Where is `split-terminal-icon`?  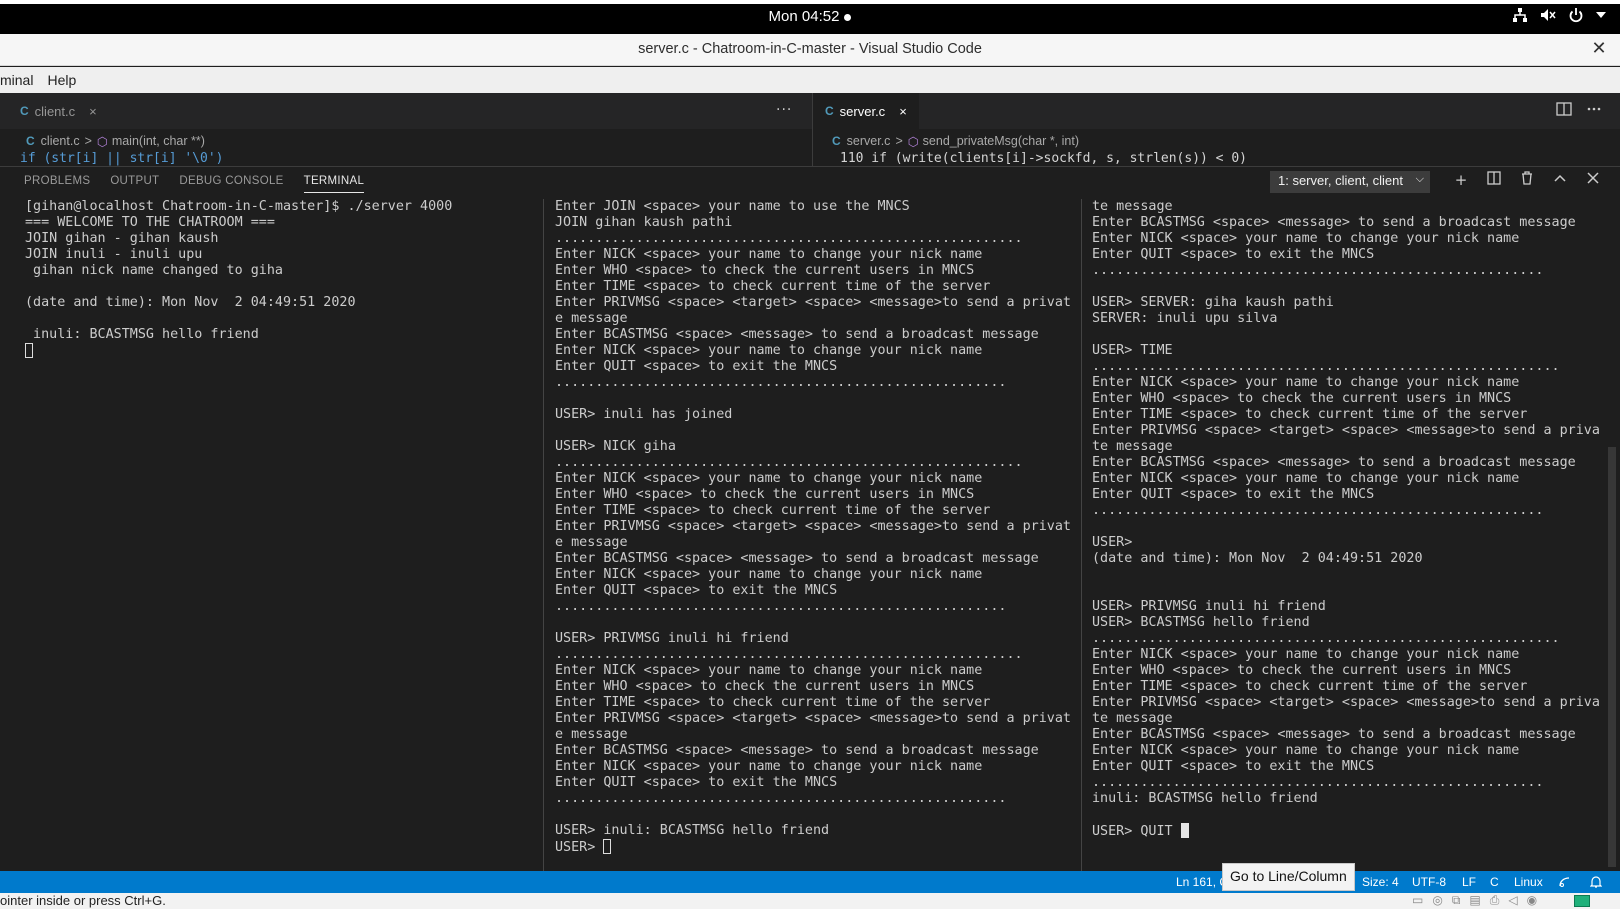 split-terminal-icon is located at coordinates (1494, 180).